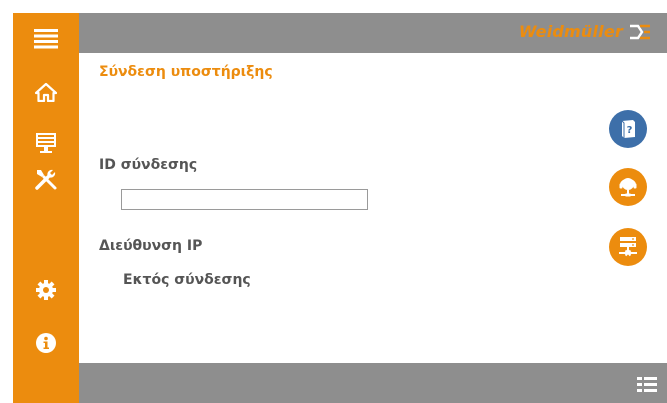  I want to click on support-headset-icon, so click(628, 187).